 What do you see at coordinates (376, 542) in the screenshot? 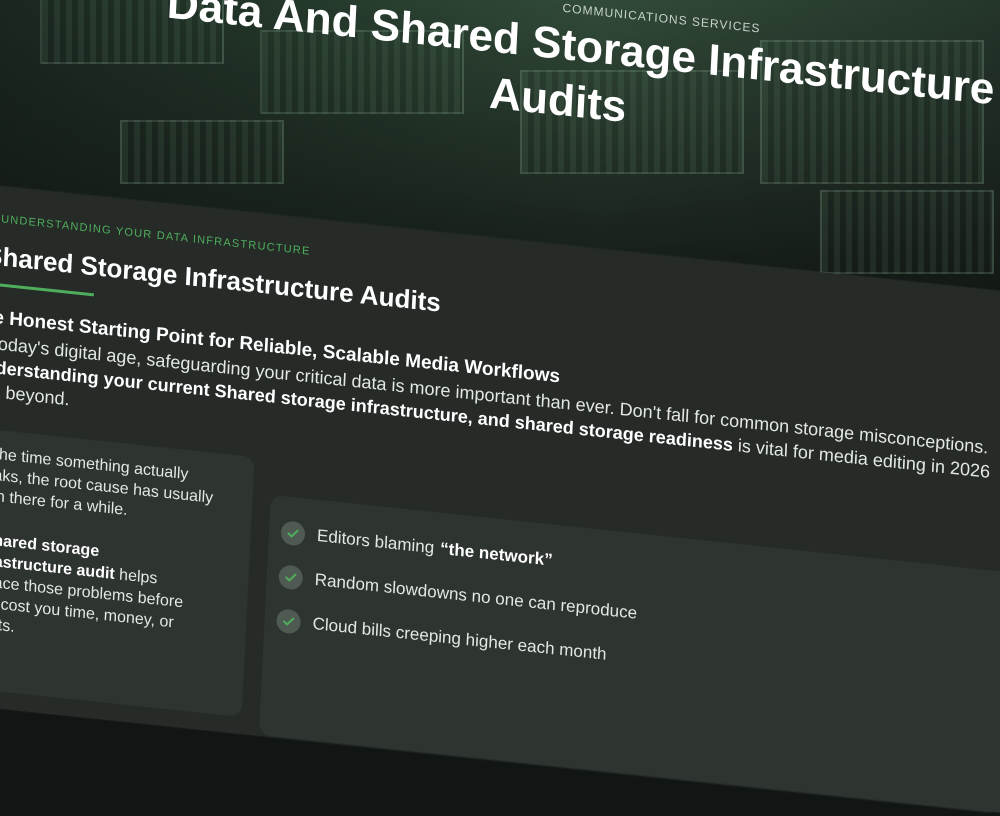
I see `list-item-text: Editors blaming` at bounding box center [376, 542].